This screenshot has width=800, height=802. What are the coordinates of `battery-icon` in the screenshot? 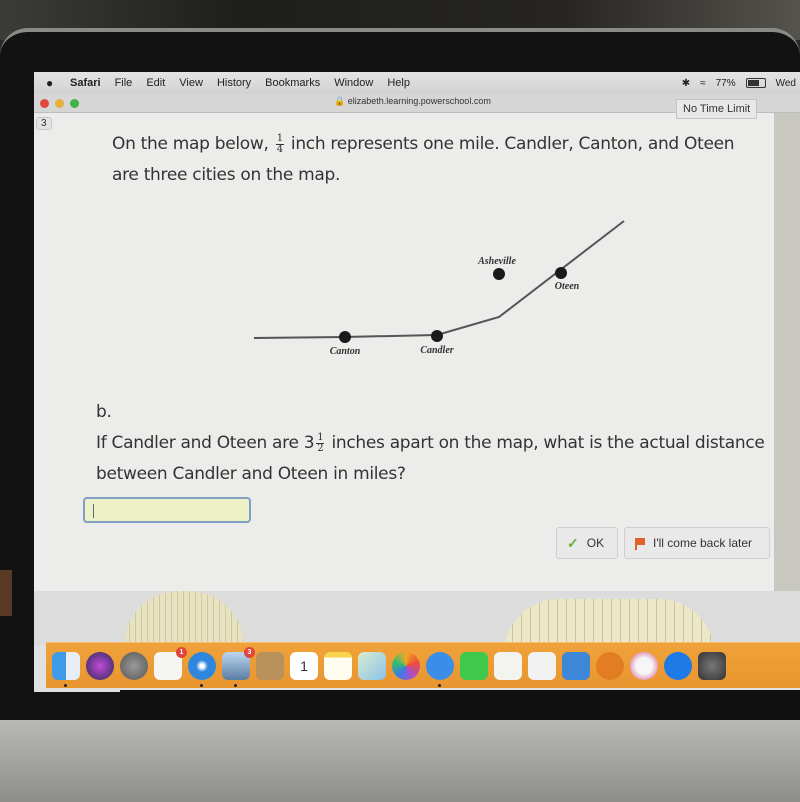 It's located at (755, 83).